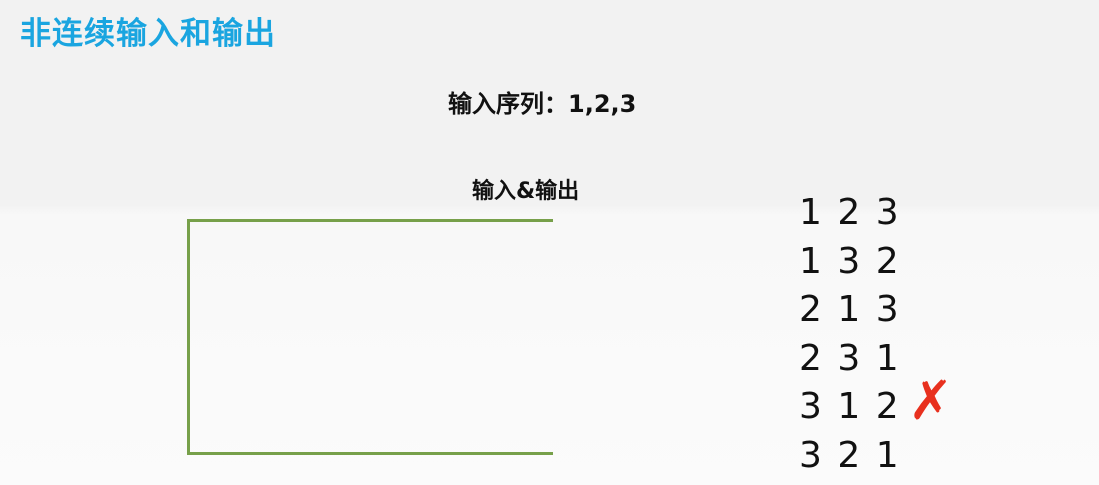 This screenshot has width=1099, height=485. What do you see at coordinates (849, 455) in the screenshot?
I see `permutation-row: 3 2 1` at bounding box center [849, 455].